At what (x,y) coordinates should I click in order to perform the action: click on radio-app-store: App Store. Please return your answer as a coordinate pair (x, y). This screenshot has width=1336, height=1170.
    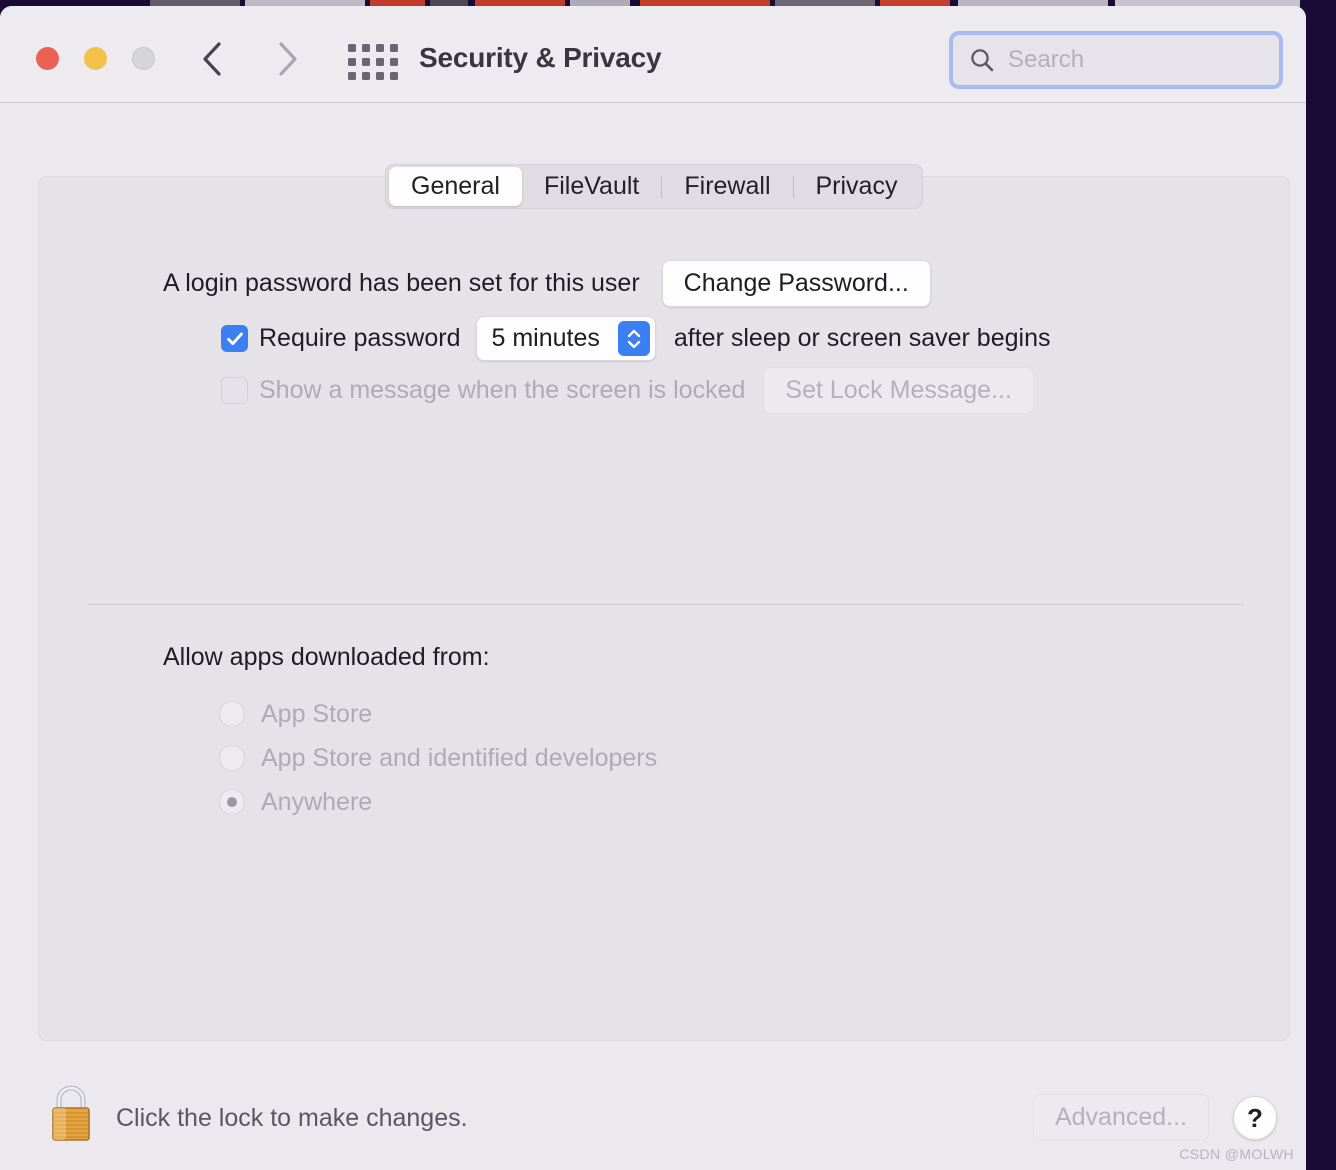
    Looking at the image, I should click on (438, 714).